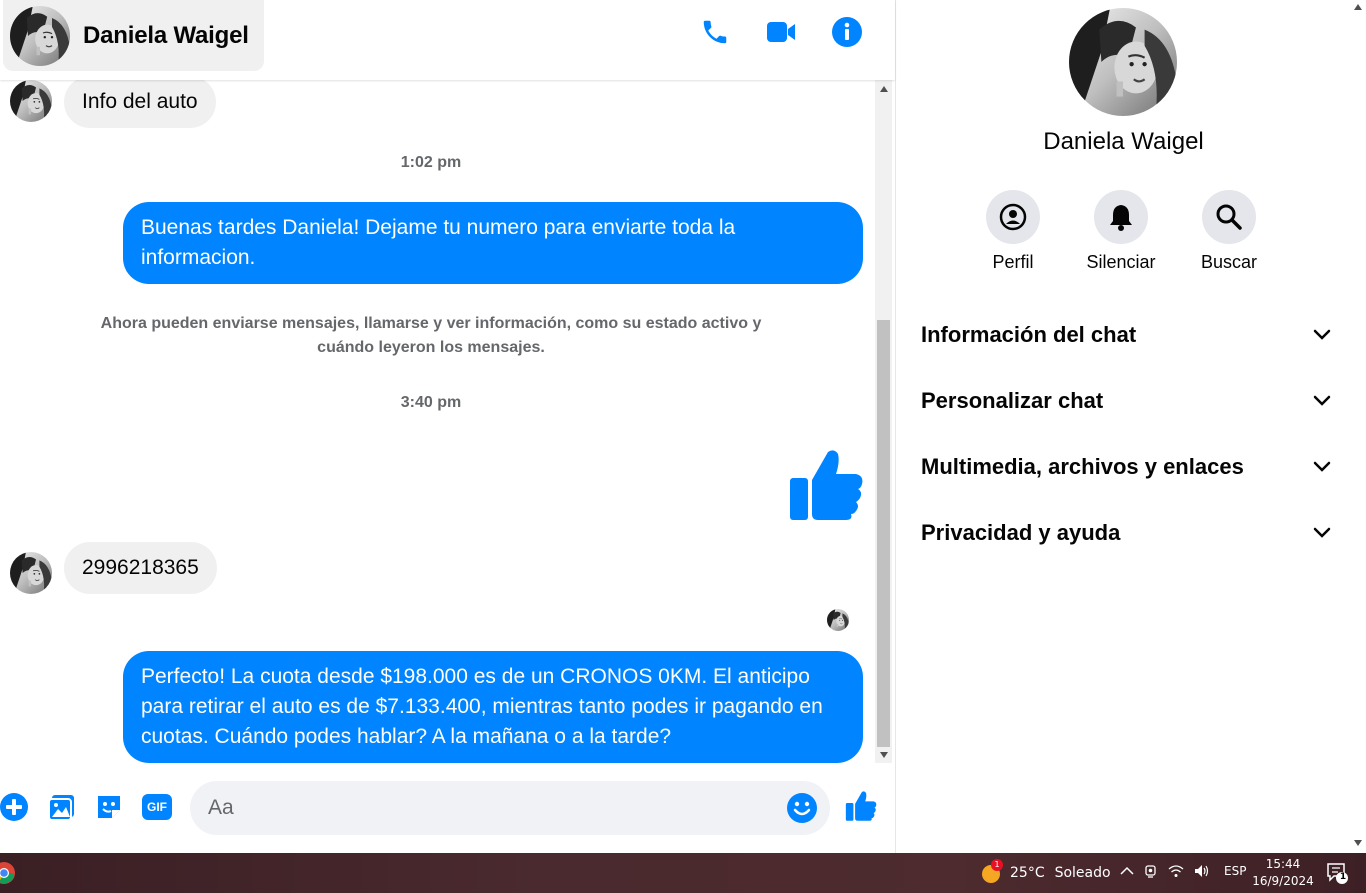  Describe the element at coordinates (447, 40) in the screenshot. I see `chat-header: Daniela Waigel` at that location.